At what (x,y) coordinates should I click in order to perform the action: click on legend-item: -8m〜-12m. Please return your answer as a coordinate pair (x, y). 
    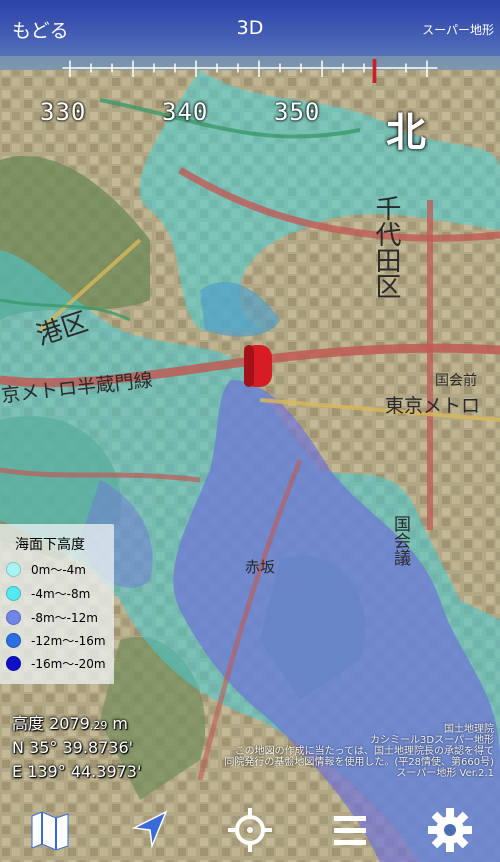
    Looking at the image, I should click on (52, 617).